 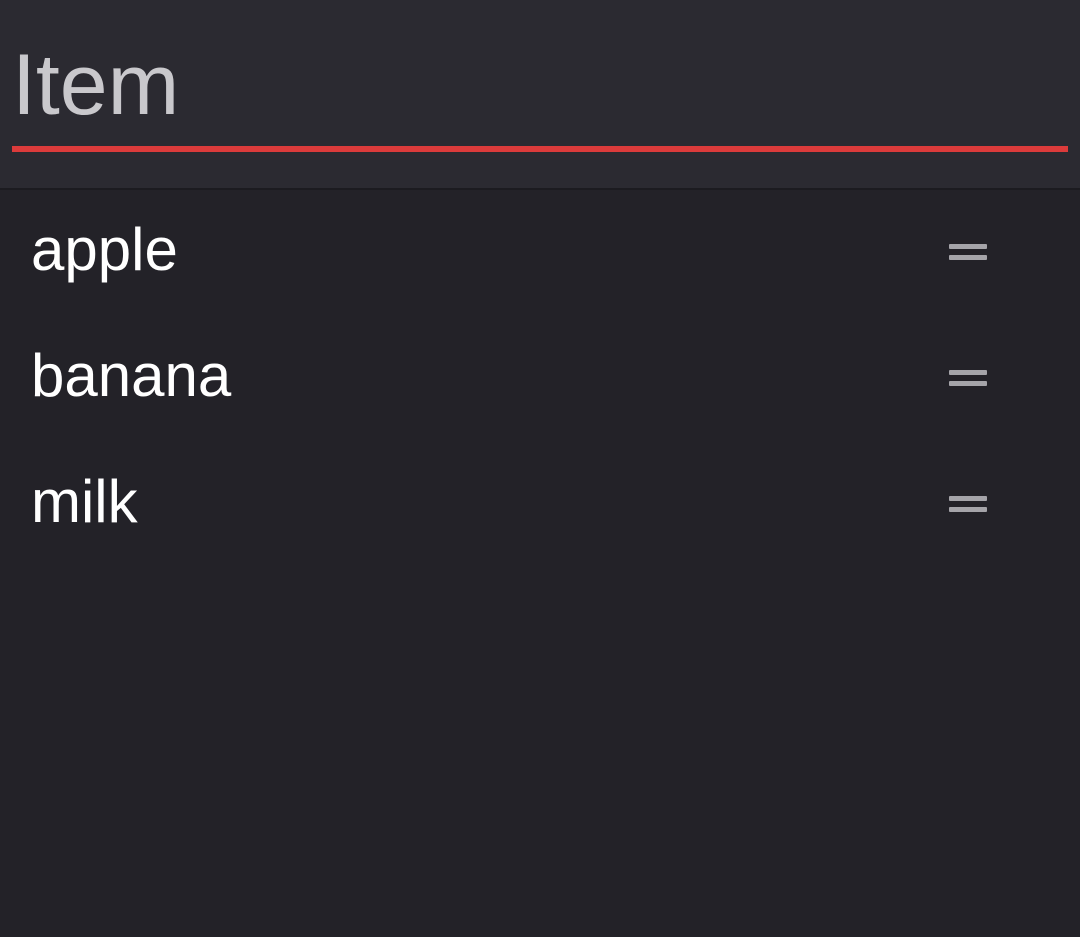 I want to click on list-item-label: milk, so click(x=84, y=501).